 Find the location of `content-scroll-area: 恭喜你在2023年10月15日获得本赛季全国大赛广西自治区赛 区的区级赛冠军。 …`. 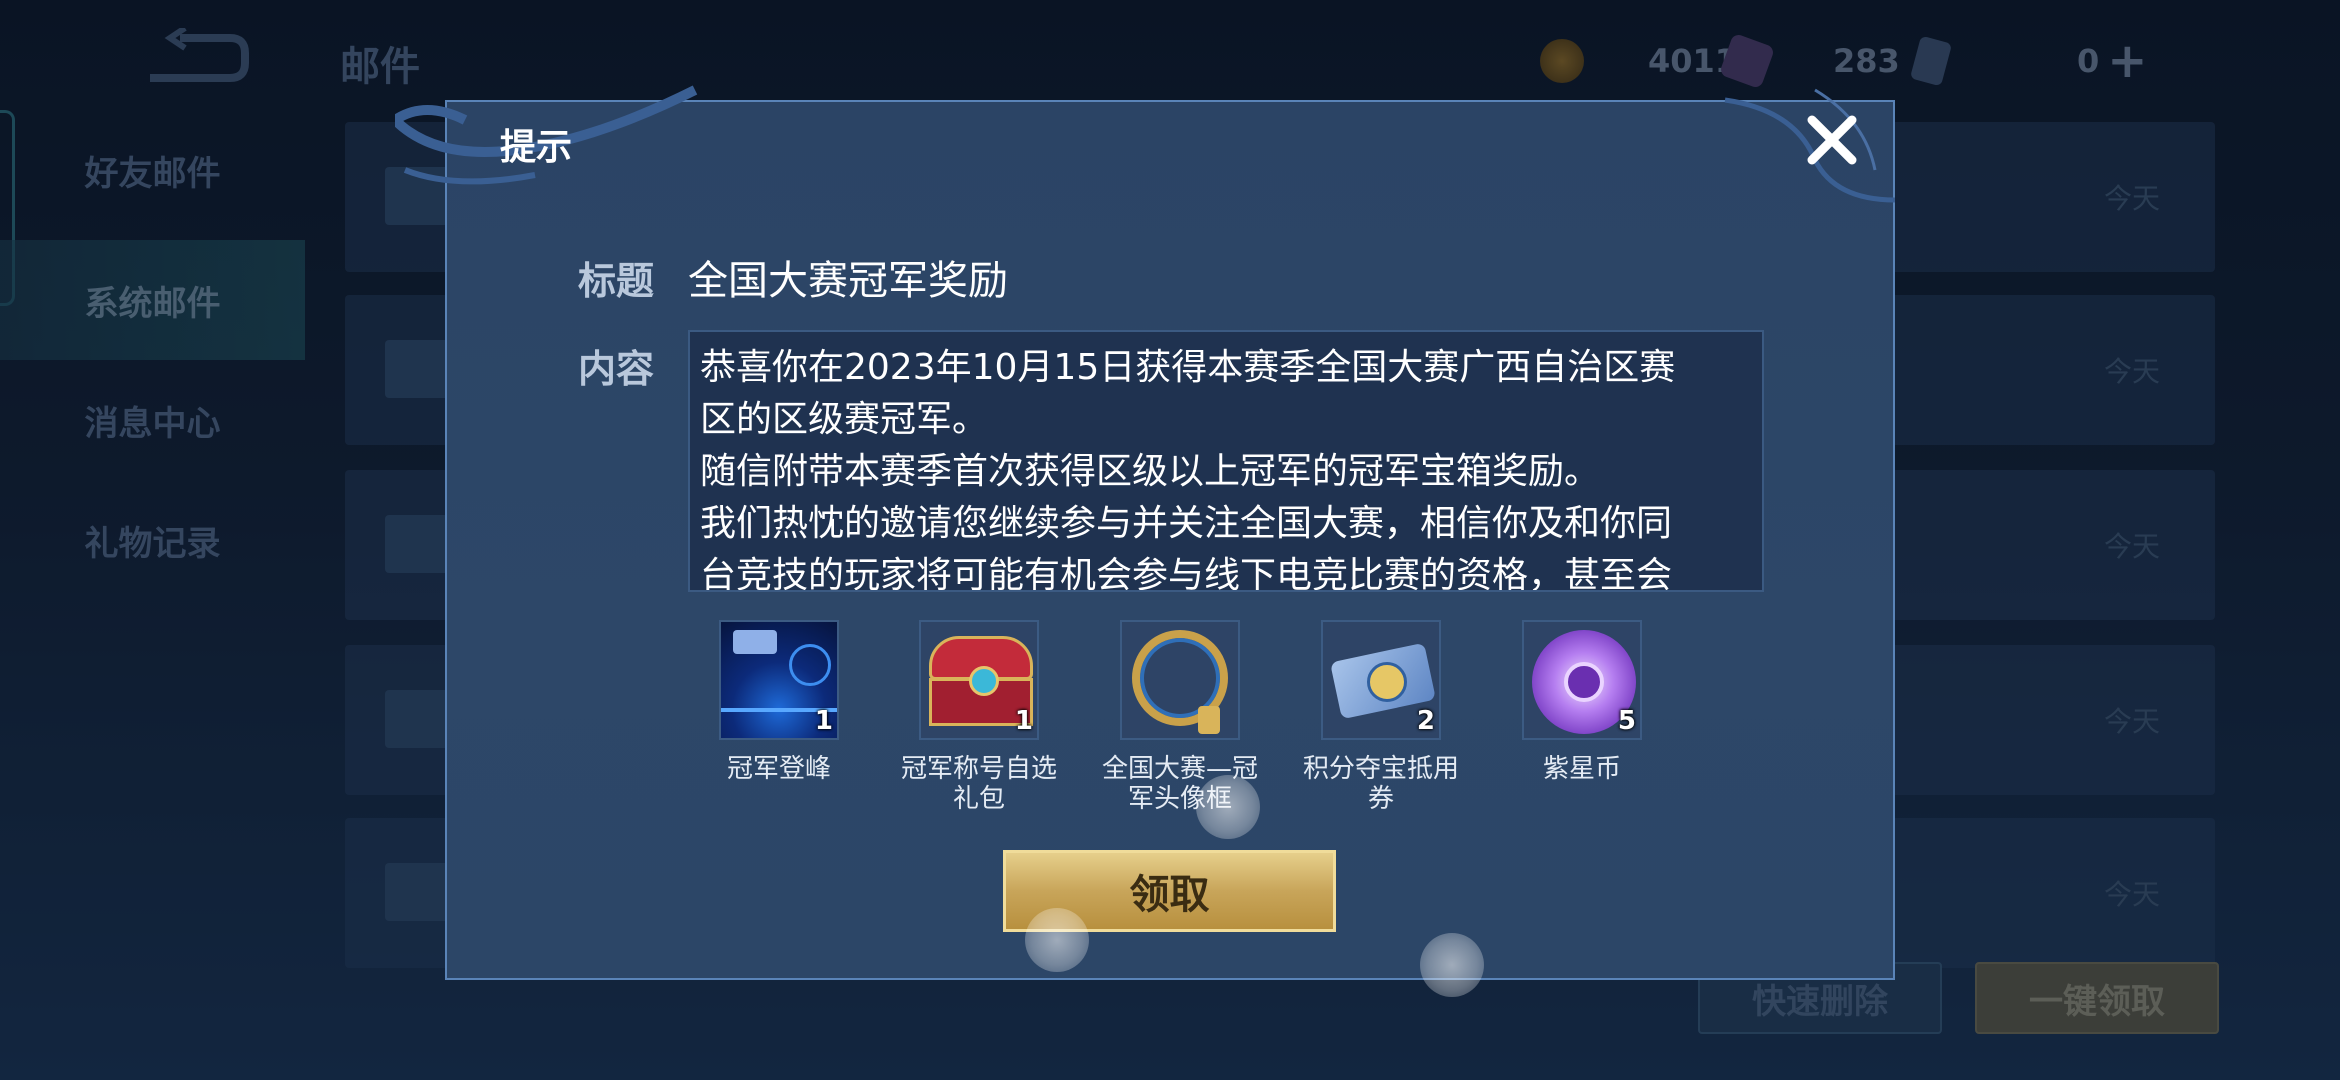

content-scroll-area: 恭喜你在2023年10月15日获得本赛季全国大赛广西自治区赛 区的区级赛冠军。 … is located at coordinates (1226, 461).